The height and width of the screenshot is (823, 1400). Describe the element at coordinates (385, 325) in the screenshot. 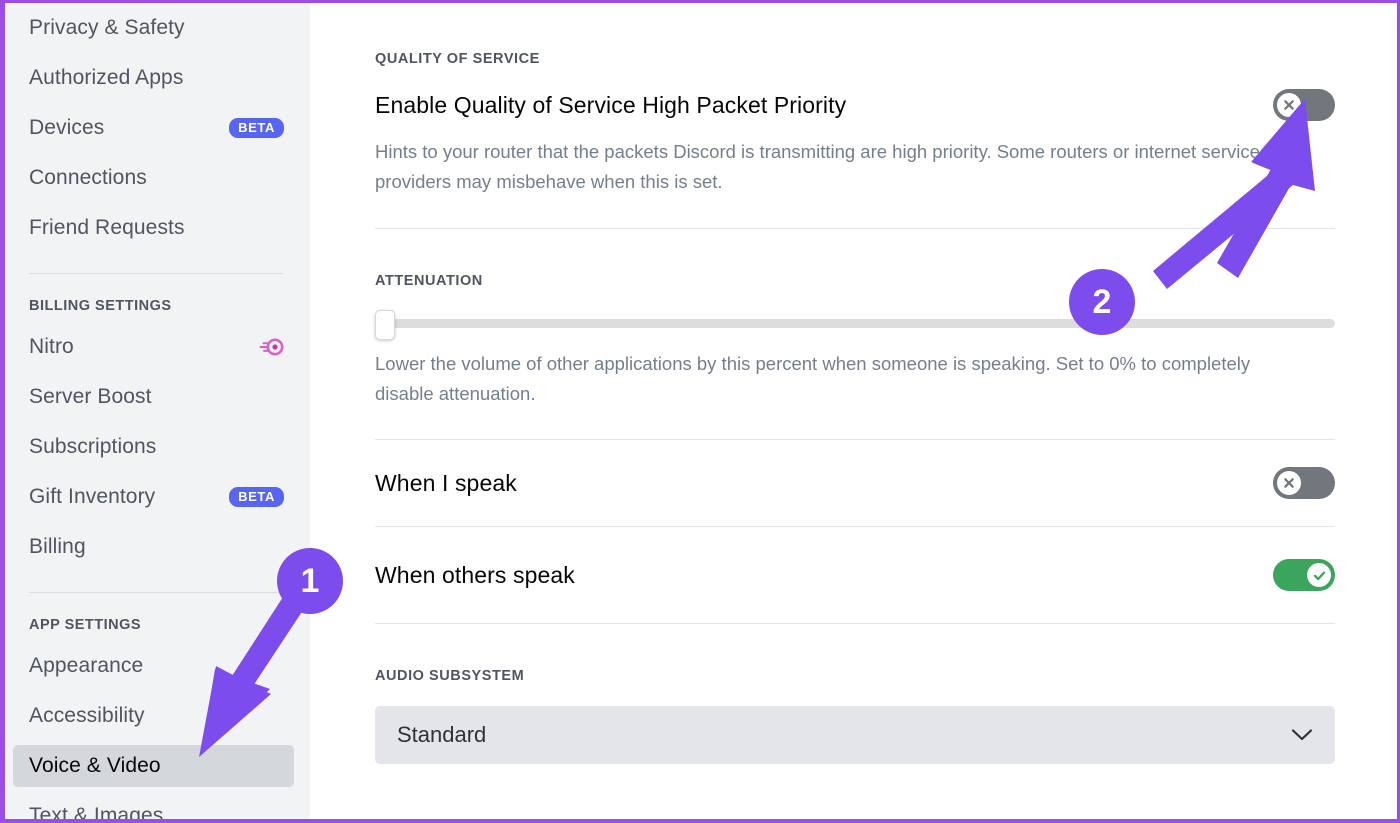

I see `slider-handle` at that location.